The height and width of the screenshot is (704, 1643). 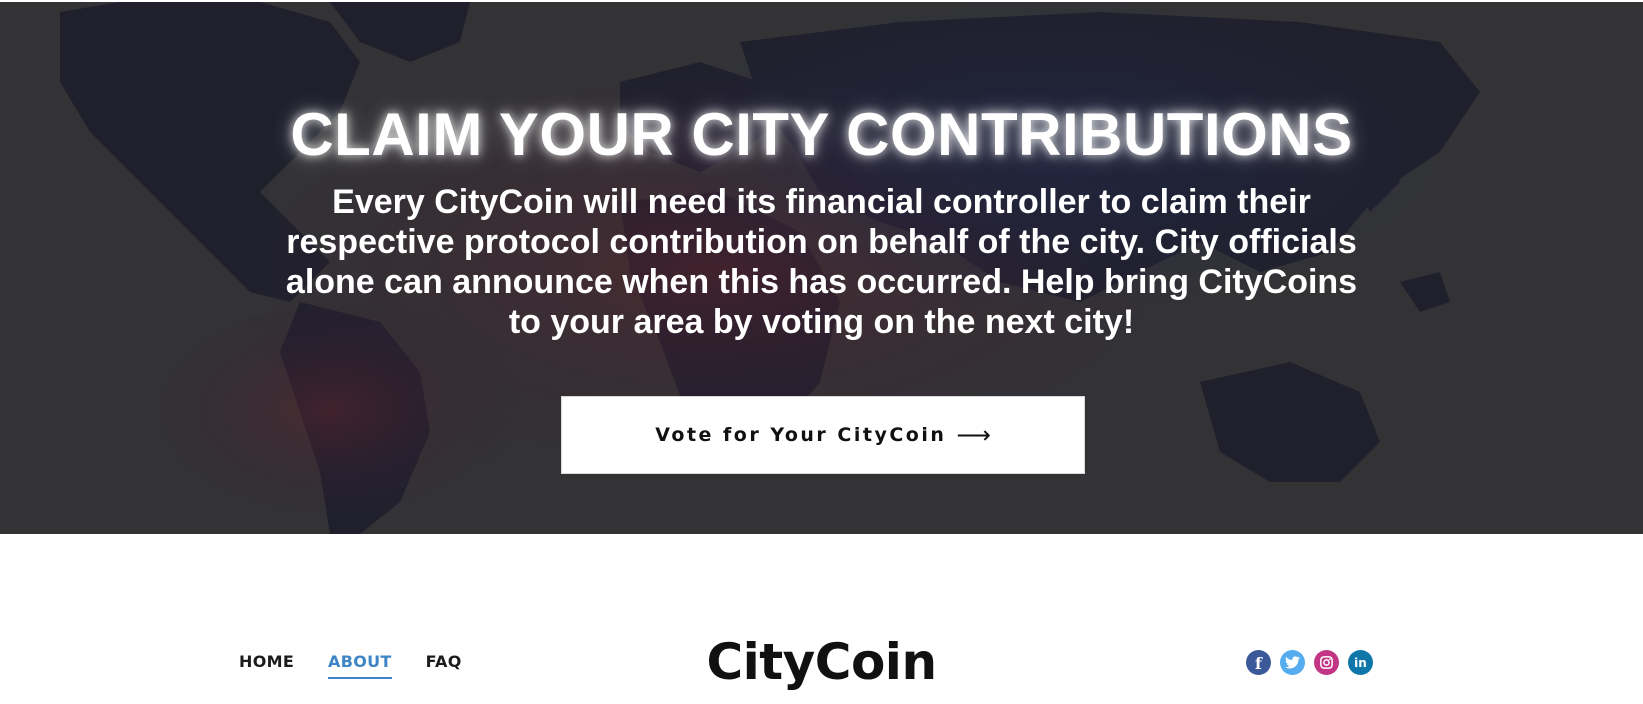 I want to click on instagram-icon, so click(x=1326, y=662).